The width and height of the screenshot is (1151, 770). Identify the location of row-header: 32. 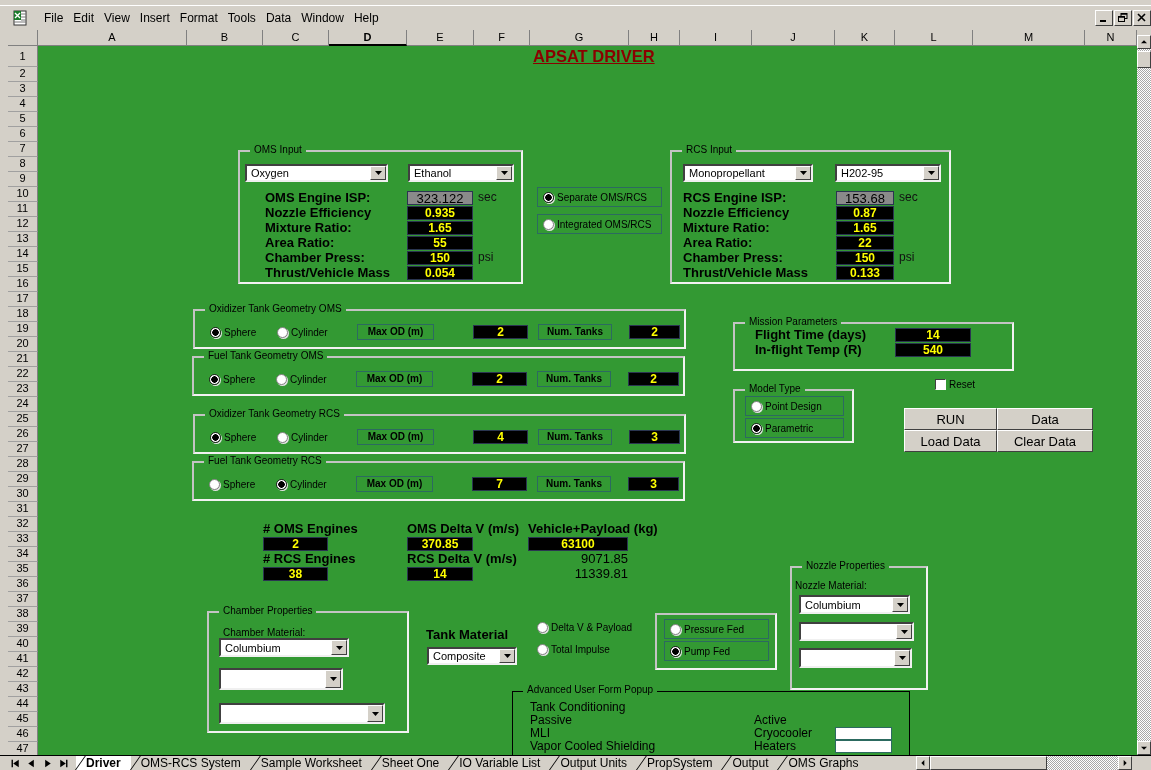
(23, 524).